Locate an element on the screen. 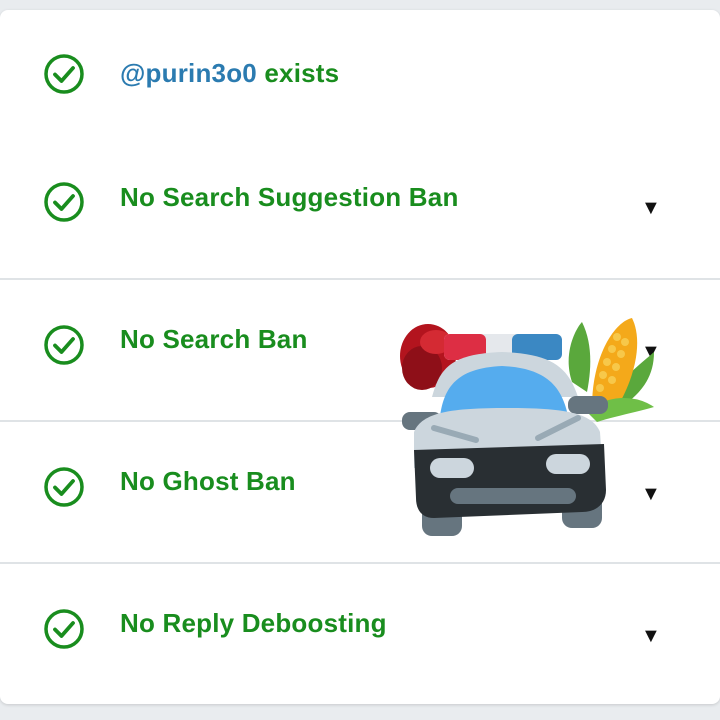 The width and height of the screenshot is (720, 720). exists-label: @purin3o0 exists is located at coordinates (229, 73).